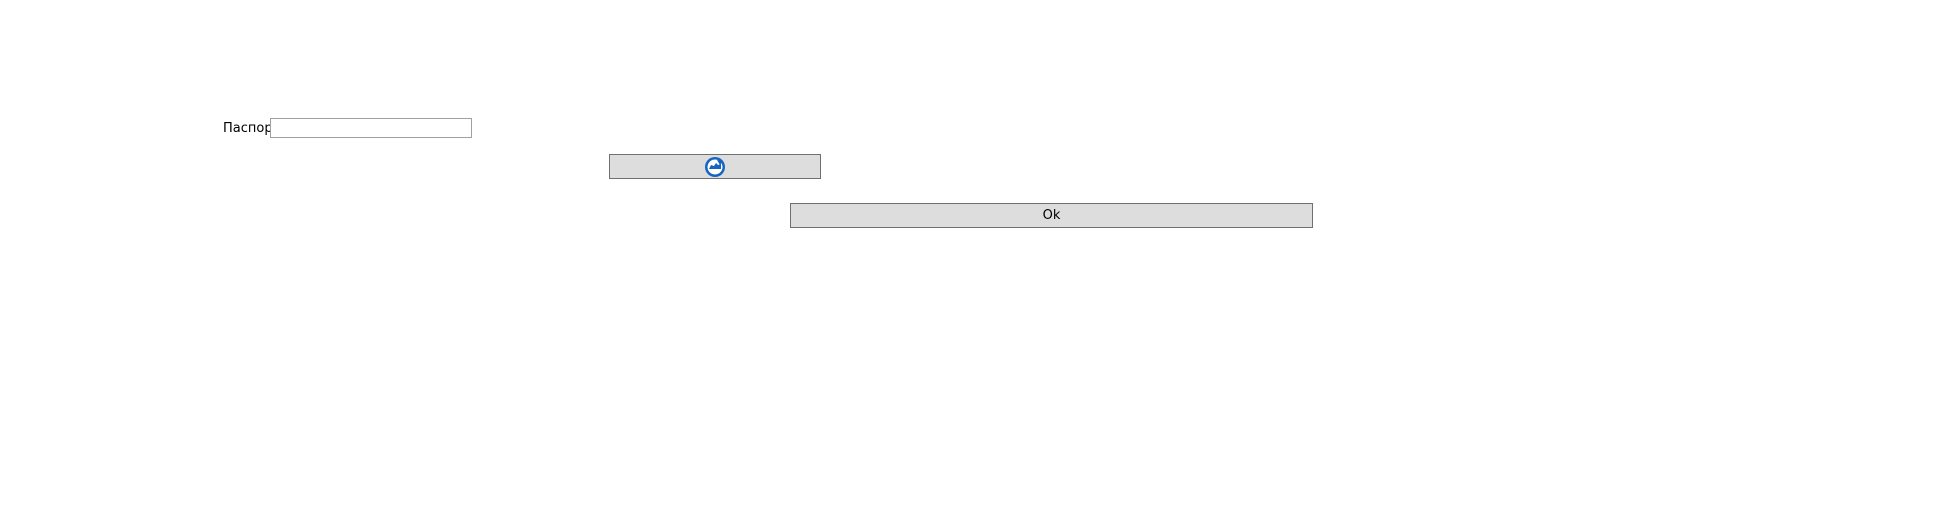 Image resolution: width=1936 pixels, height=521 pixels. I want to click on refresh-button, so click(715, 166).